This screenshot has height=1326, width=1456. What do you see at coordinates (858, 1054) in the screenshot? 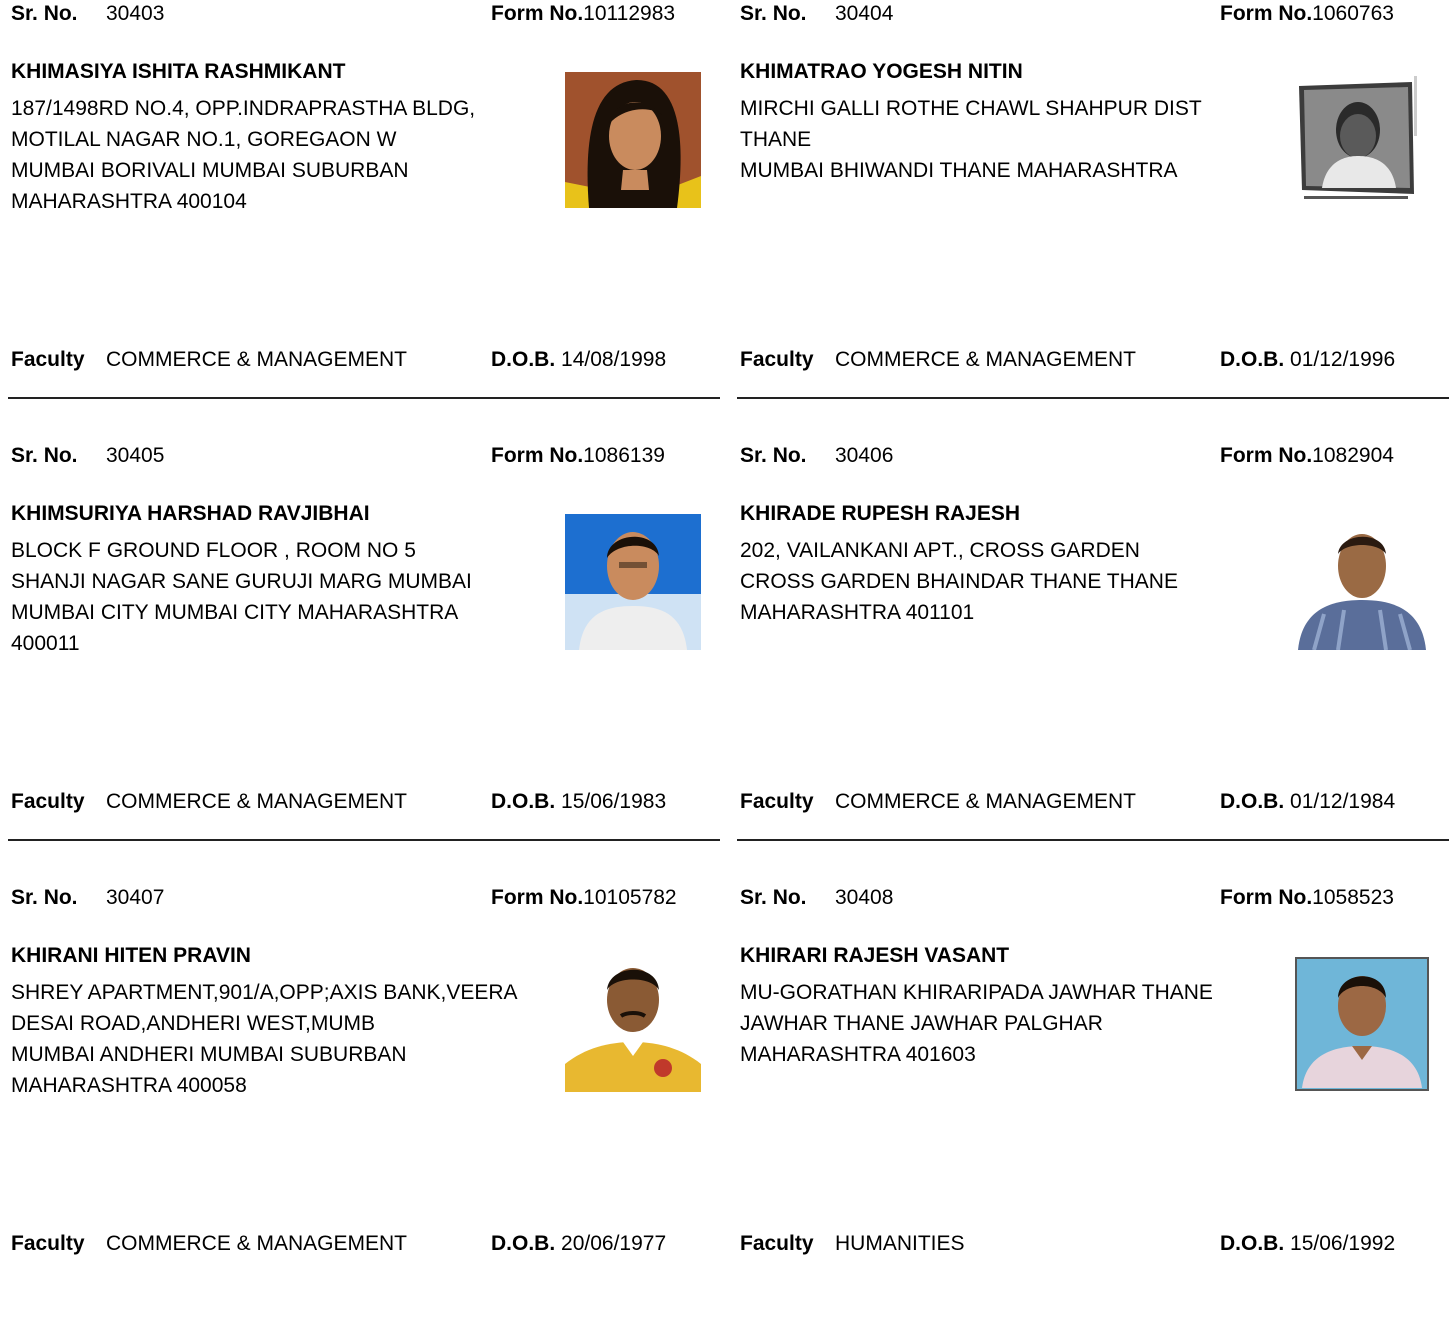
I see `address-line: MAHARASHTRA 401603` at bounding box center [858, 1054].